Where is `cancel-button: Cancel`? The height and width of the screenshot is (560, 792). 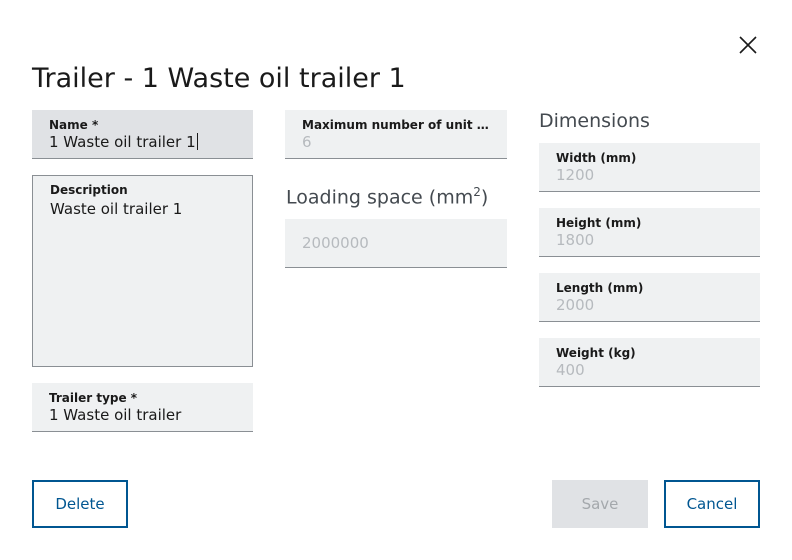
cancel-button: Cancel is located at coordinates (712, 504).